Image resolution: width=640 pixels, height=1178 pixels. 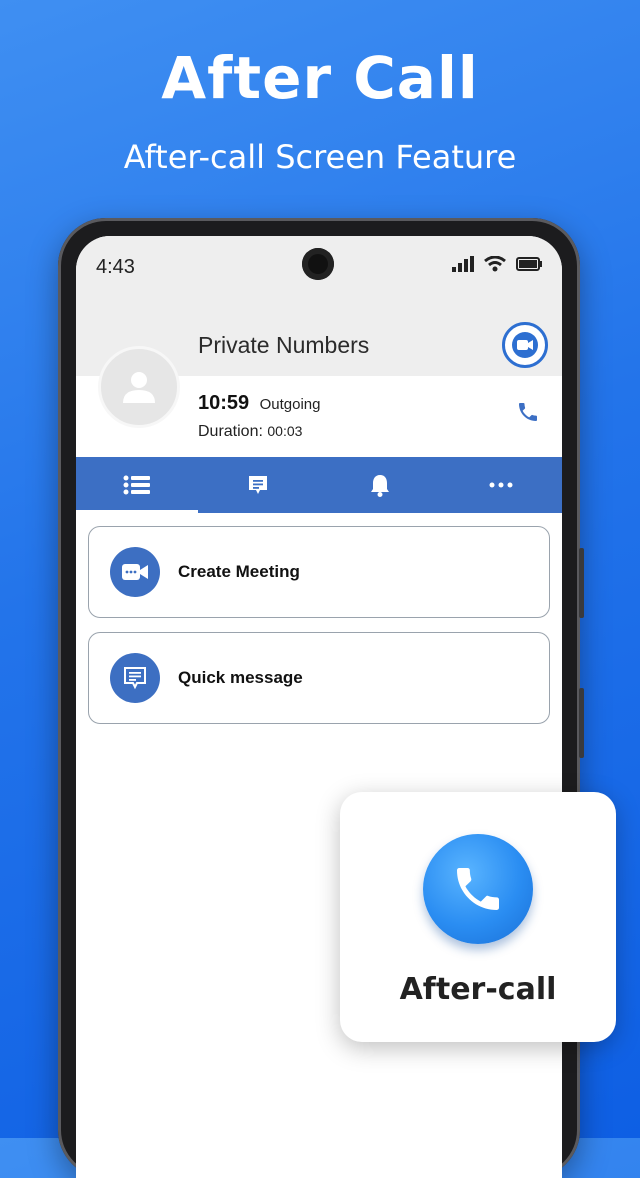 I want to click on wifi-icon, so click(x=495, y=264).